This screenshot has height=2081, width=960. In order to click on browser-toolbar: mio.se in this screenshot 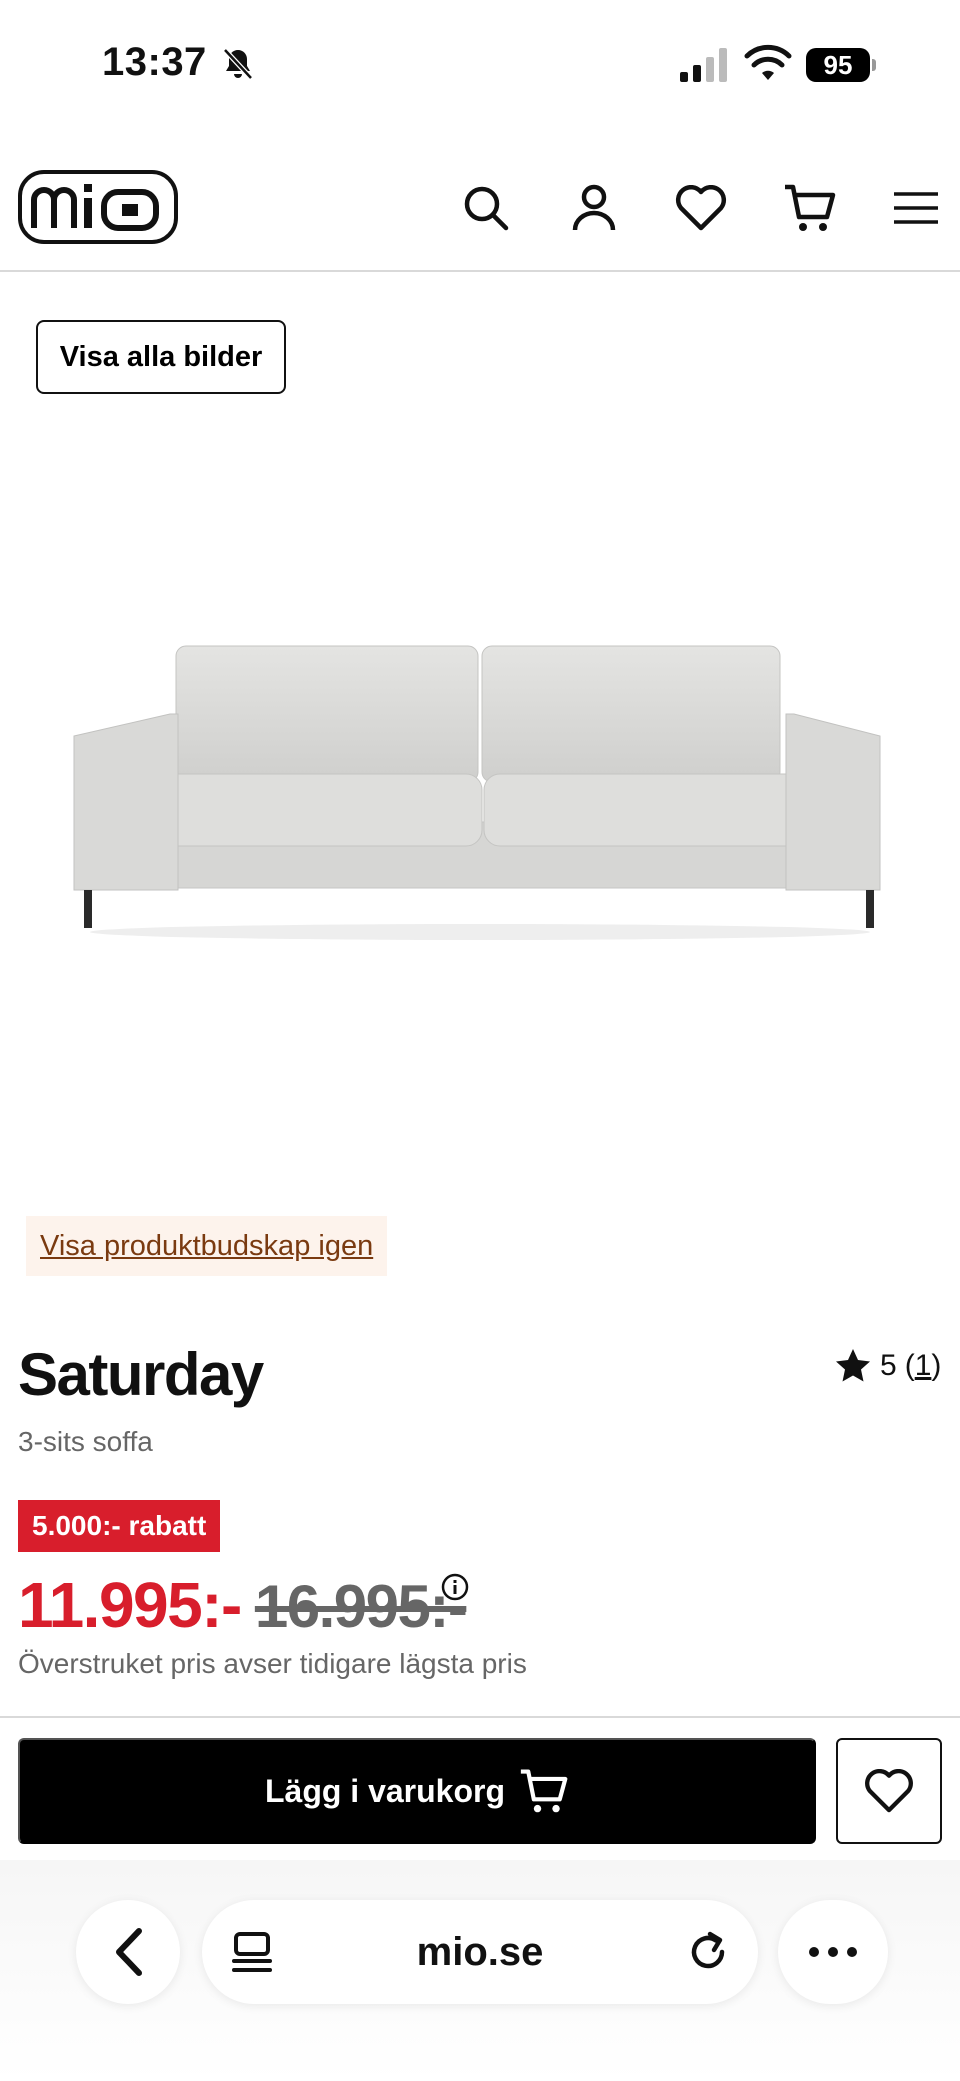, I will do `click(480, 1970)`.